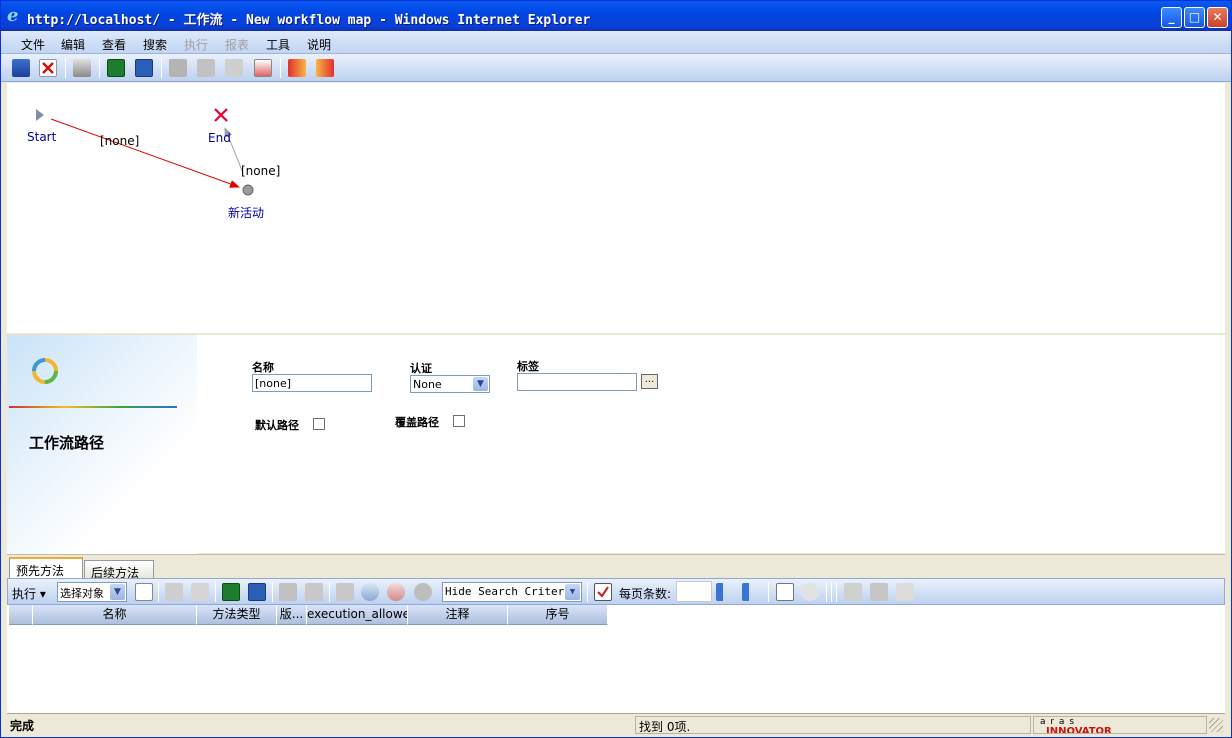 The image size is (1232, 738). Describe the element at coordinates (13, 15) in the screenshot. I see `ie-logo-icon: e` at that location.